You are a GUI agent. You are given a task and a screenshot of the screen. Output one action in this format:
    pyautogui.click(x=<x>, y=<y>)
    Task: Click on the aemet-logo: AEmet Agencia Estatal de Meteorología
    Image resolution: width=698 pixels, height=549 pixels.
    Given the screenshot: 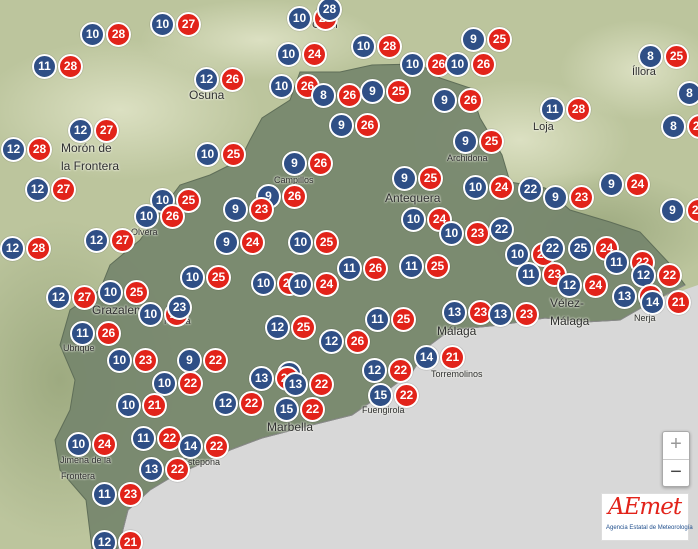 What is the action you would take?
    pyautogui.click(x=647, y=517)
    